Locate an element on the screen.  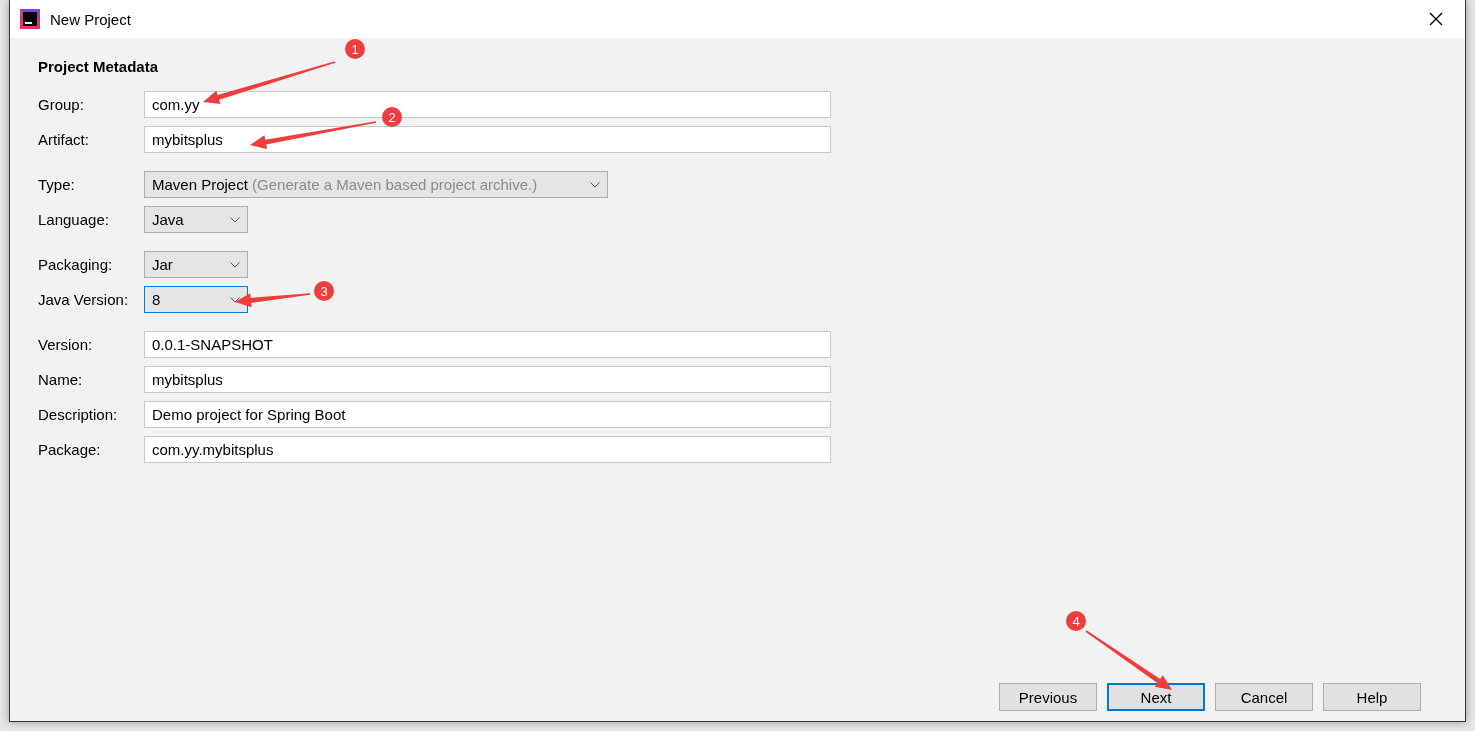
field-label: Version: is located at coordinates (66, 344).